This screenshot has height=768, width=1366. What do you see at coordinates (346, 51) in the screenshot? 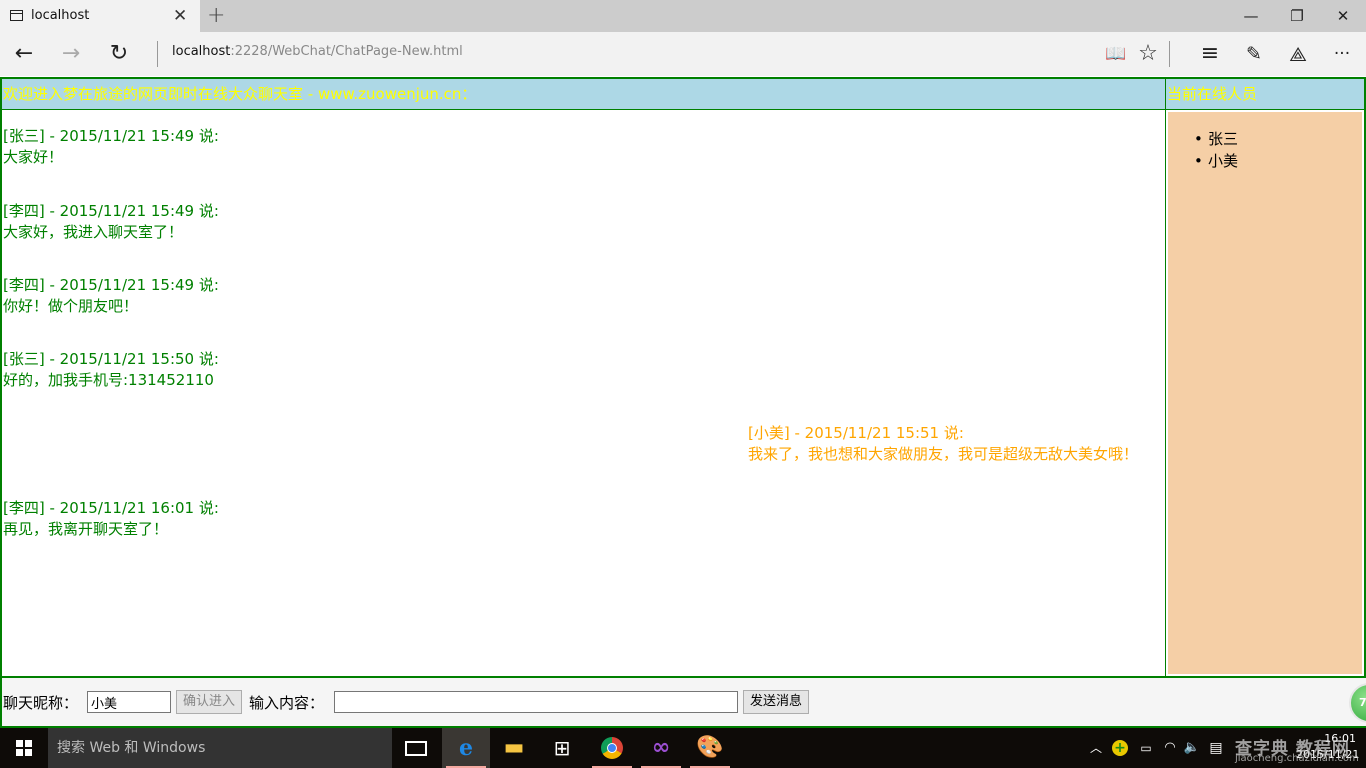
I see `address-path: :2228/WebChat/ChatPage-New.html` at bounding box center [346, 51].